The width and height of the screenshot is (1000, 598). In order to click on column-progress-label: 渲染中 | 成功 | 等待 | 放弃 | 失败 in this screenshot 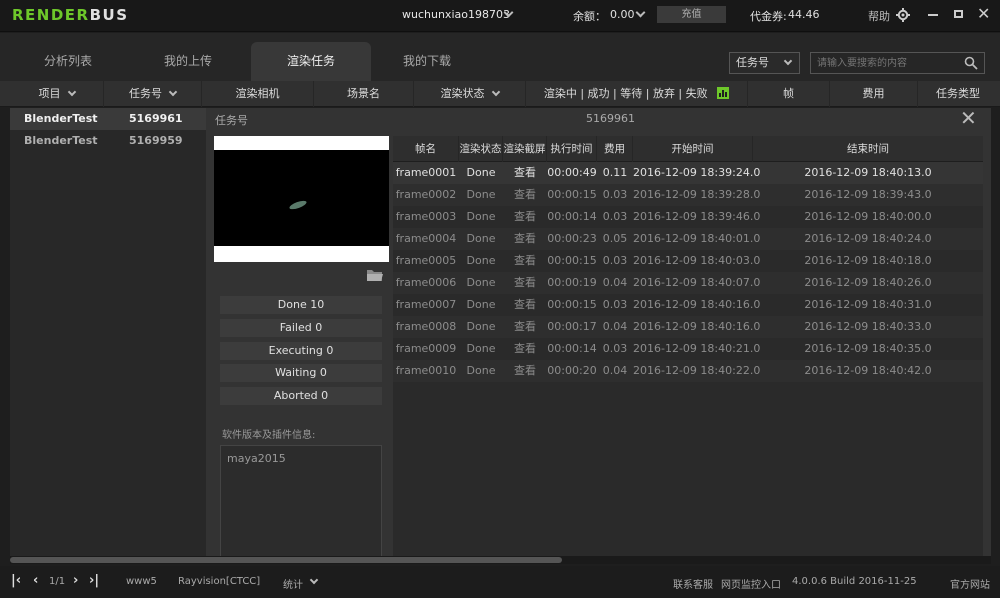, I will do `click(625, 93)`.